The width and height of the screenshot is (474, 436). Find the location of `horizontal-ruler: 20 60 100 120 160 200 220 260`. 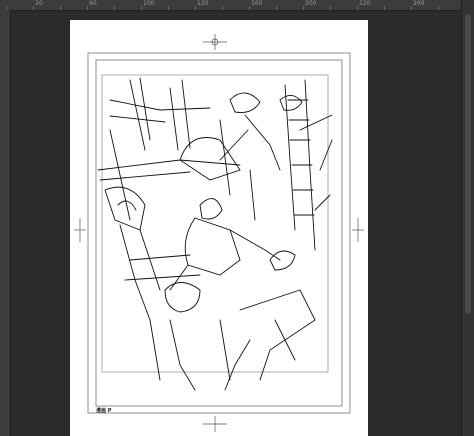

horizontal-ruler: 20 60 100 120 160 200 220 260 is located at coordinates (231, 5).